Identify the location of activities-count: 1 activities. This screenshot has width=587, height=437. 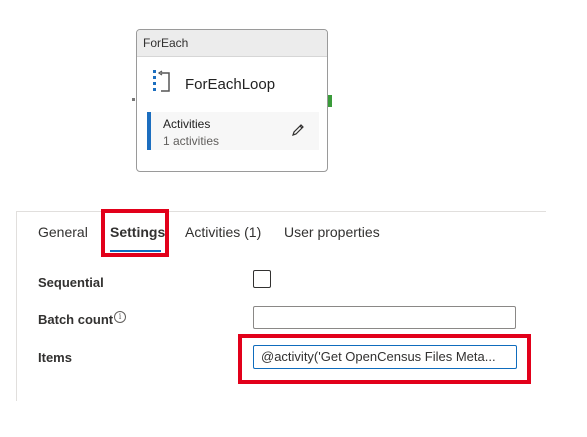
(191, 141).